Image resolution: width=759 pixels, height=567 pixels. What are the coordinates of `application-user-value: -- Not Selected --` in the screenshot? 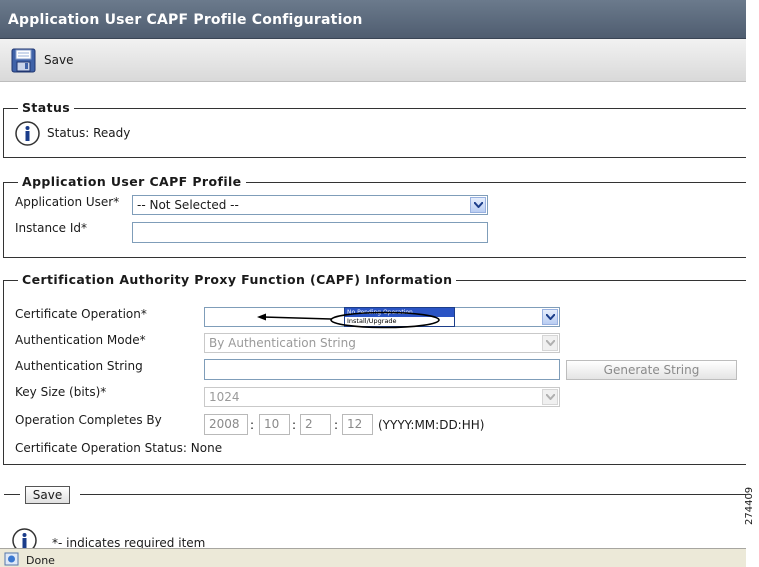 It's located at (188, 205).